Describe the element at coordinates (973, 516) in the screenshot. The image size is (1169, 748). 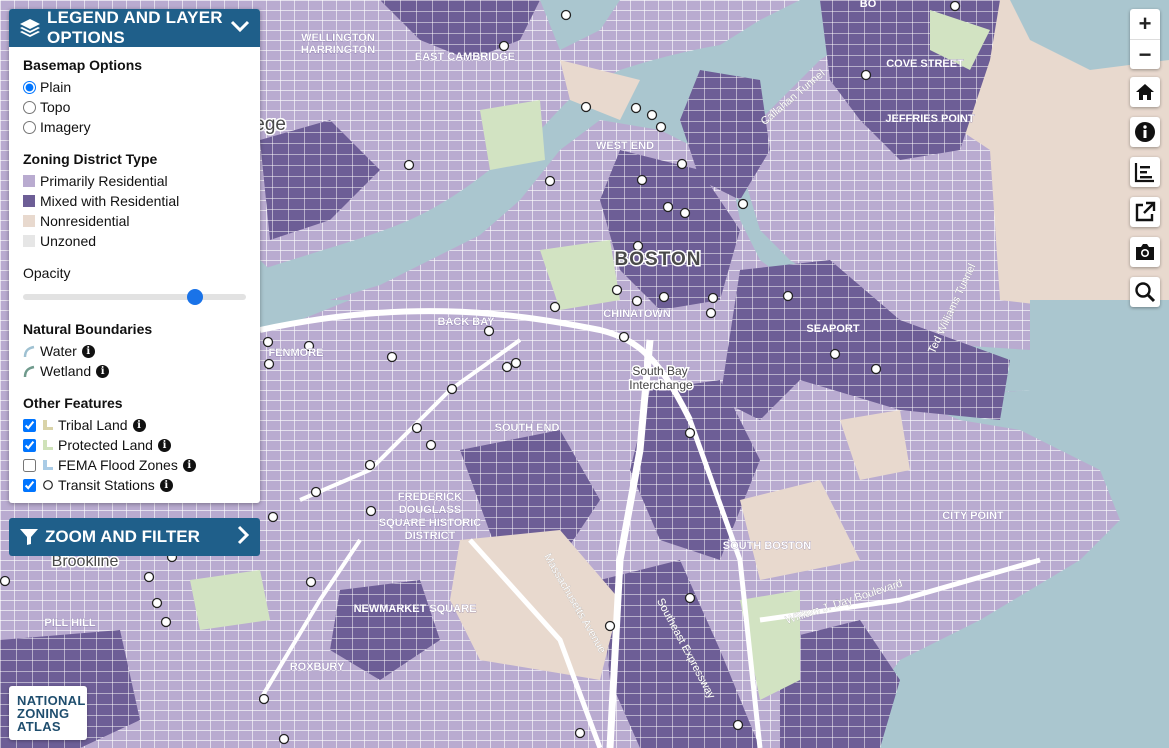
I see `label-city-point: CITY POINT` at that location.